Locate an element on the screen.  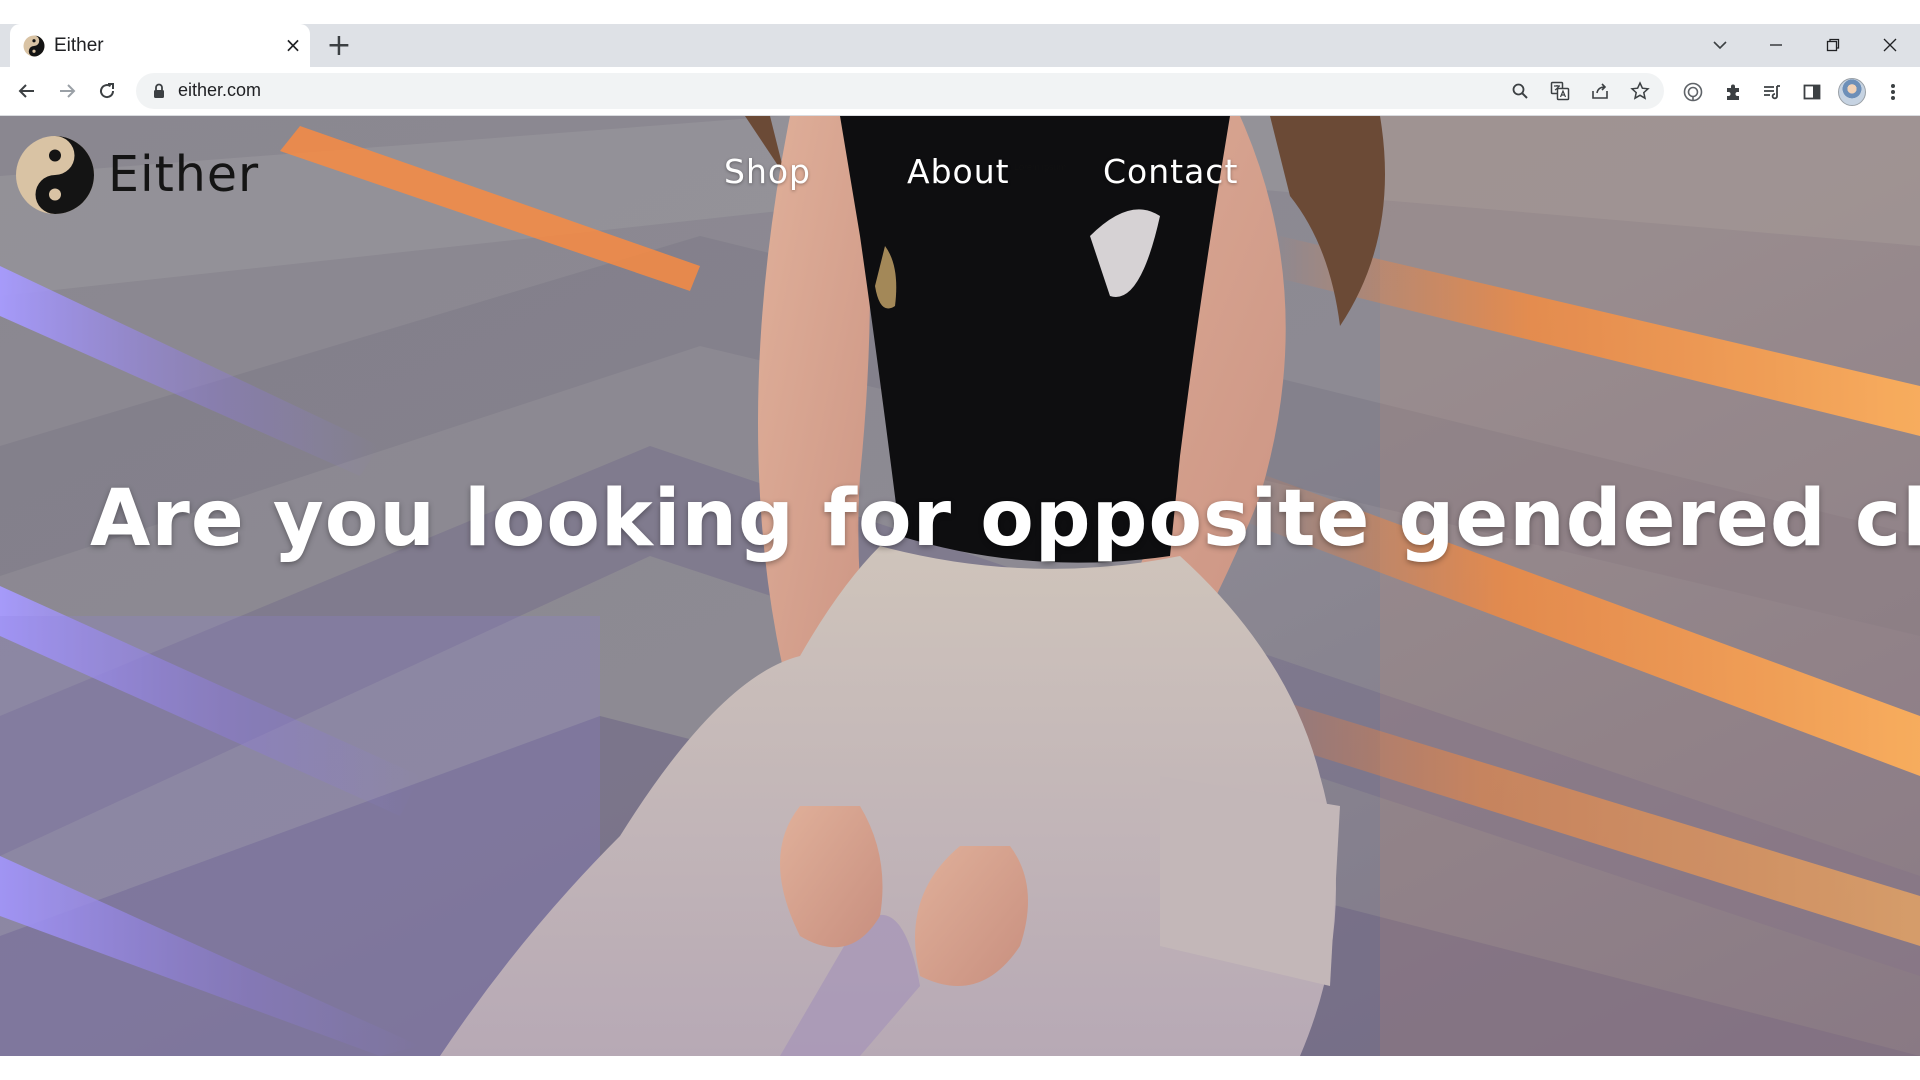
nav-link-contact: Contact is located at coordinates (1170, 171).